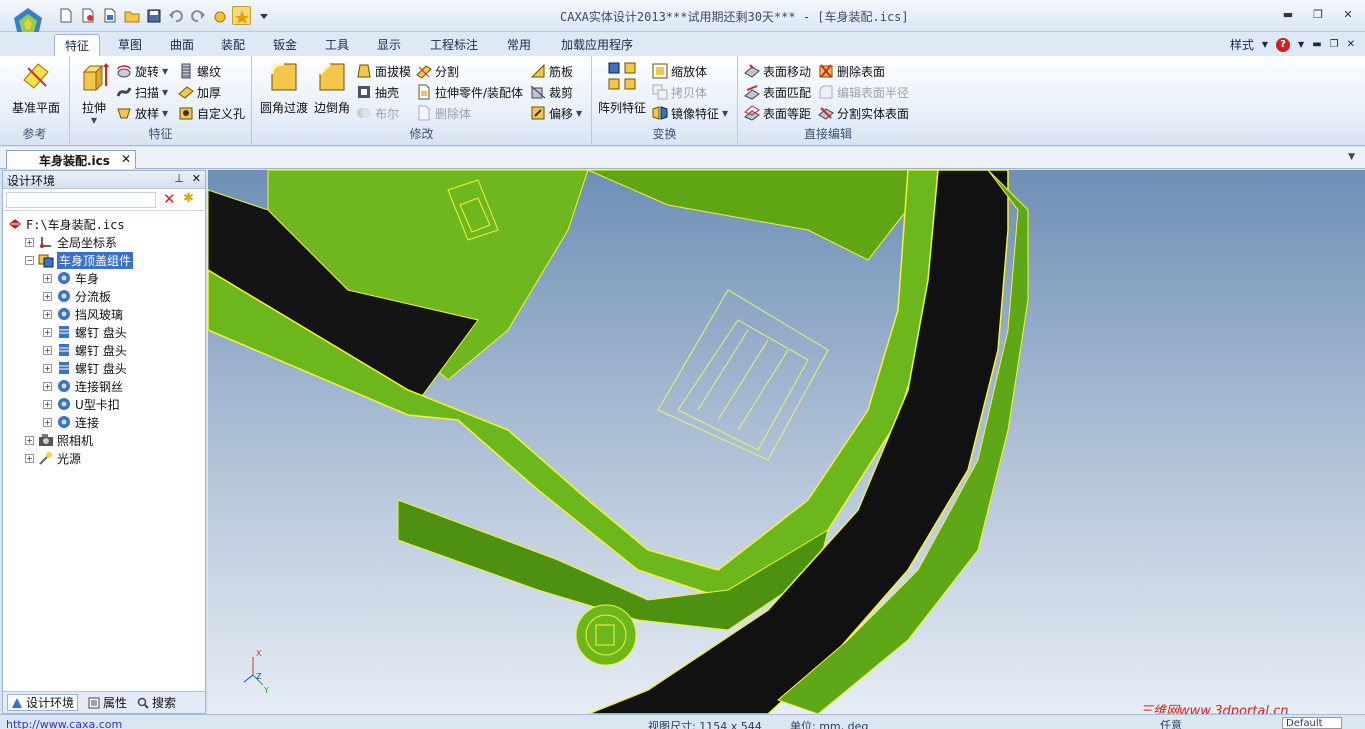  I want to click on status-url: http://www.caxa.com, so click(64, 723).